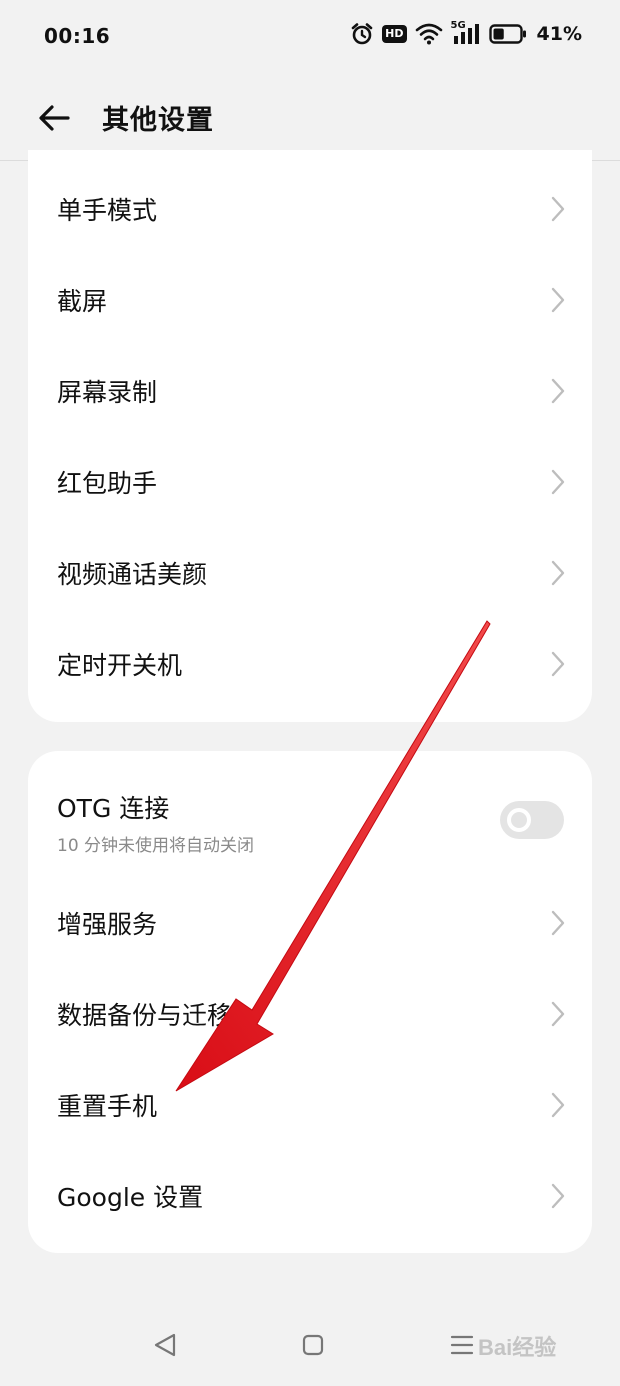 The image size is (620, 1386). I want to click on hd-icon: HD, so click(394, 34).